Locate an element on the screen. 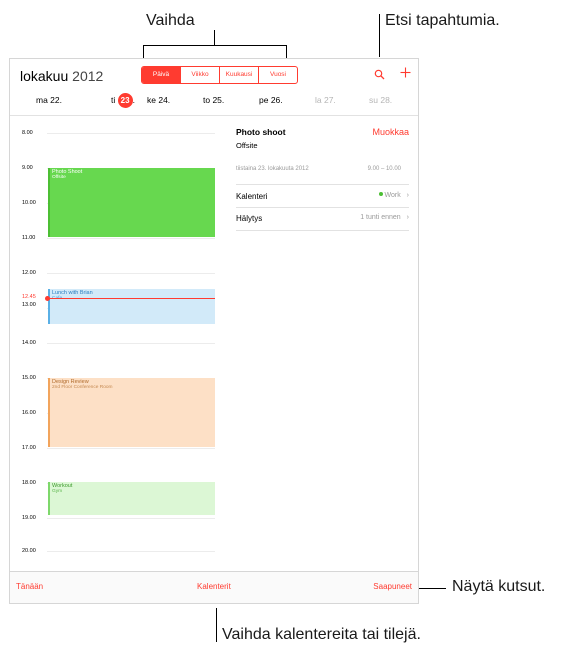 This screenshot has width=570, height=648. calendar-row-value: Work › is located at coordinates (393, 195).